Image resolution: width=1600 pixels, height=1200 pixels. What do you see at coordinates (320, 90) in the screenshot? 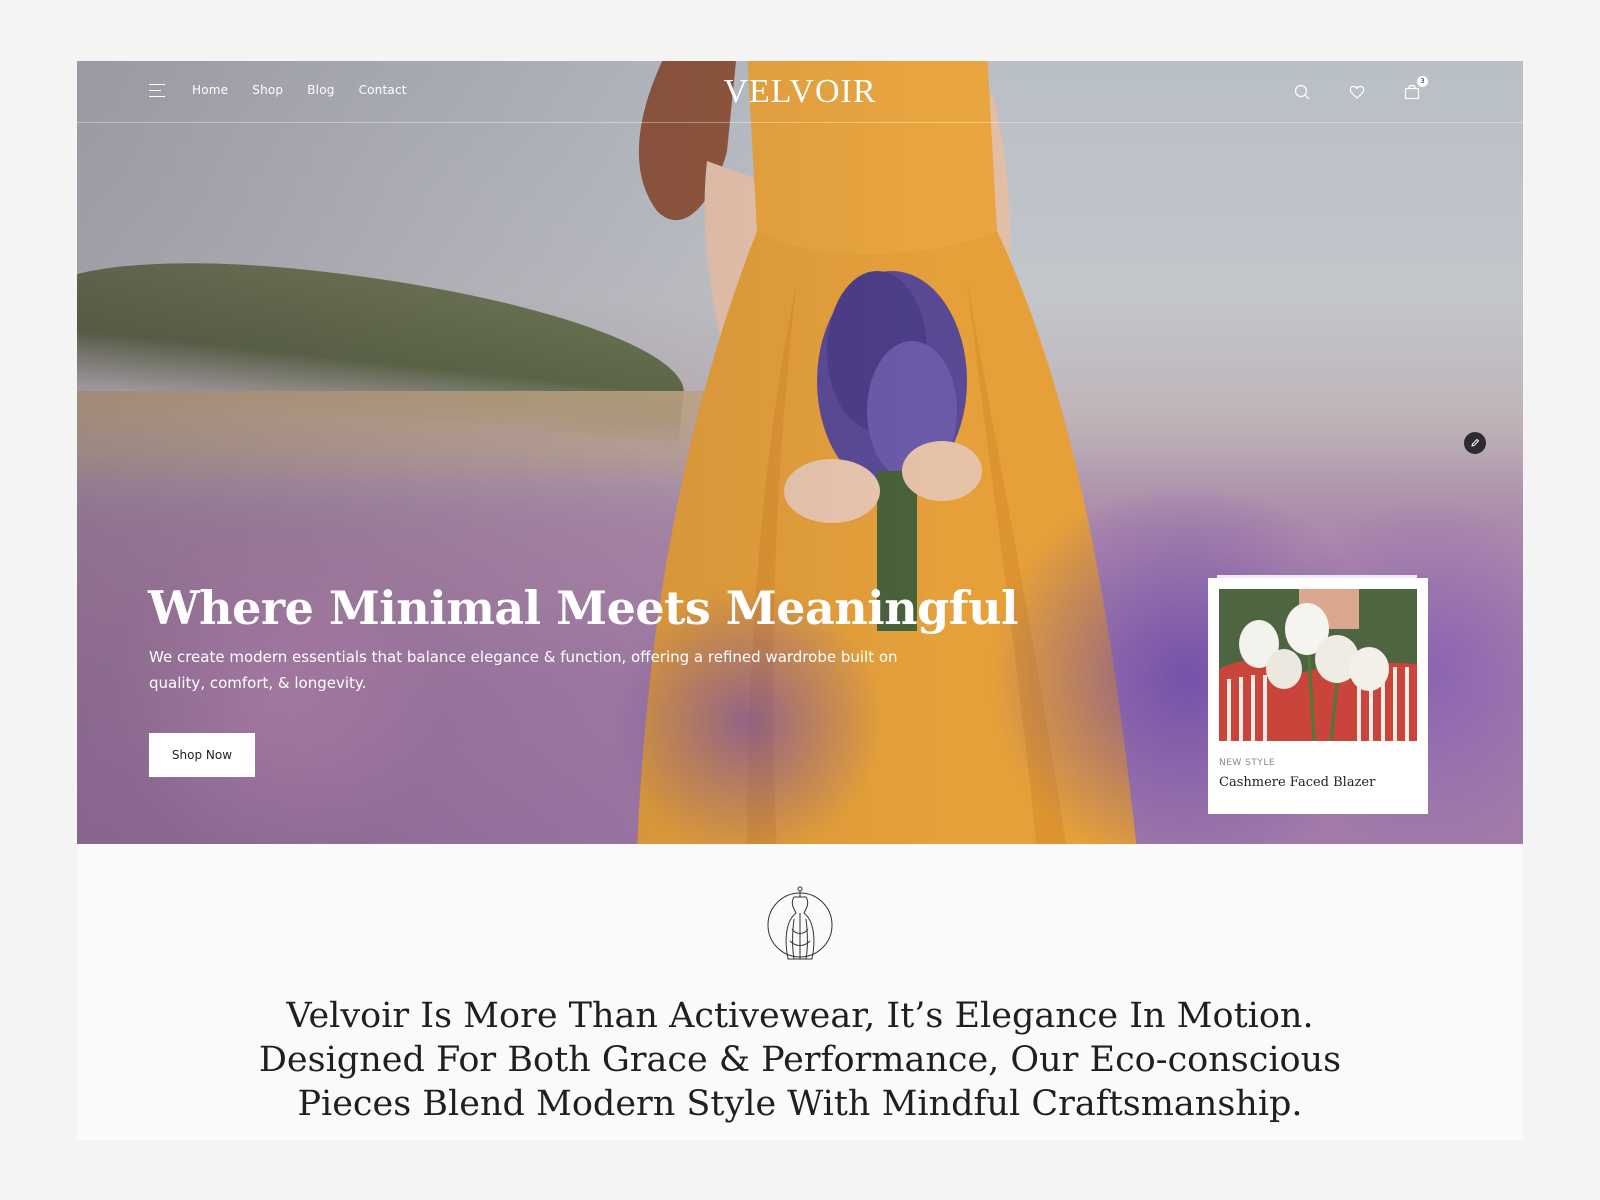
I see `nav-link-blog: Blog` at bounding box center [320, 90].